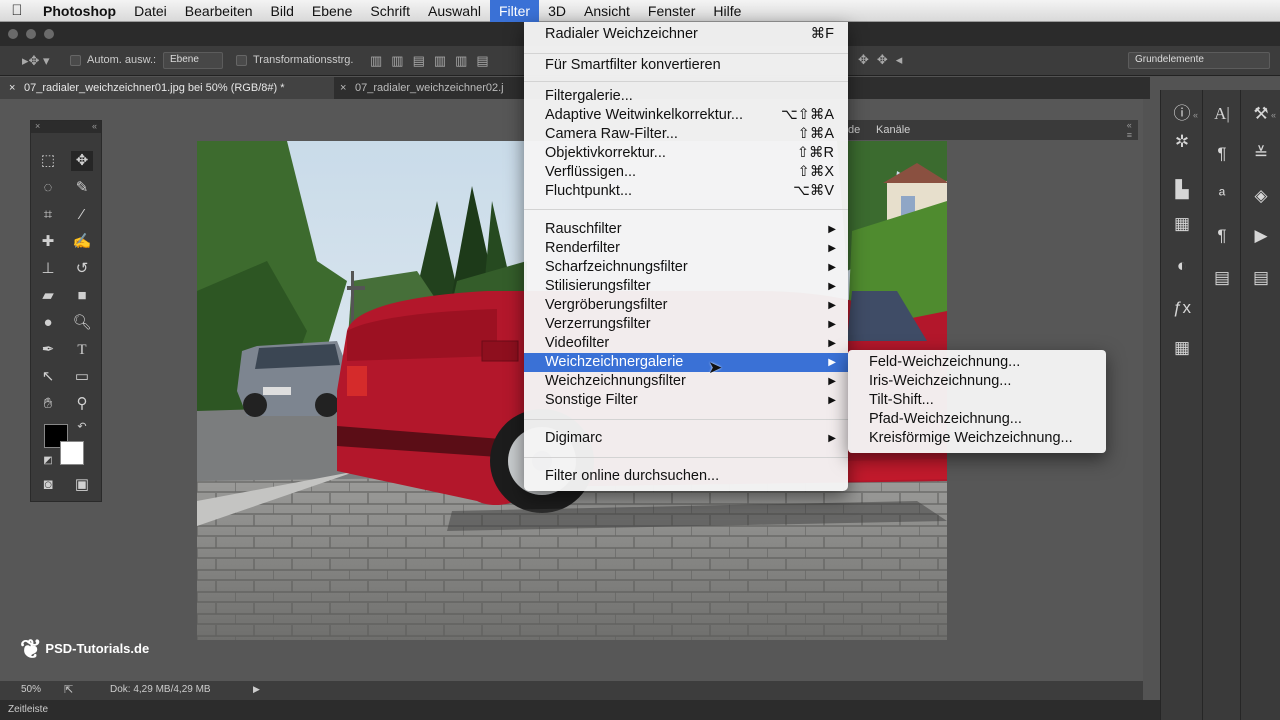  What do you see at coordinates (48, 350) in the screenshot?
I see `pen-tool-icon: ✒` at bounding box center [48, 350].